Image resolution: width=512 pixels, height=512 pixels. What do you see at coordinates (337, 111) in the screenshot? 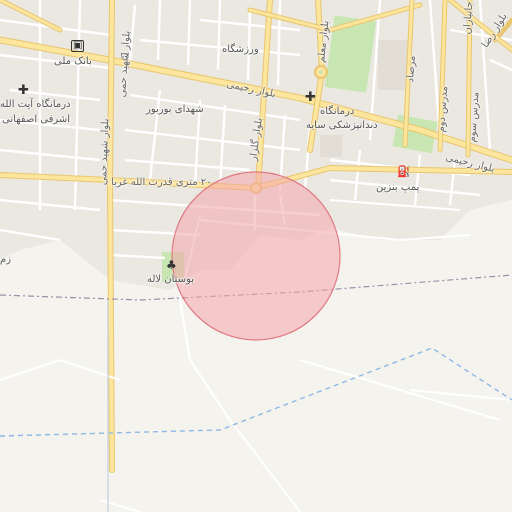
I see `label-clinic: درمانگاه` at bounding box center [337, 111].